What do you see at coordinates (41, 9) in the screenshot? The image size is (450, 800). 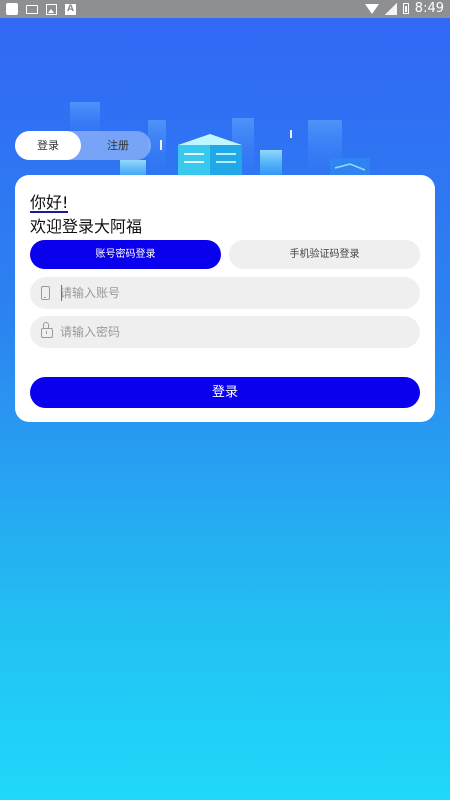 I see `status-left-icons: A` at bounding box center [41, 9].